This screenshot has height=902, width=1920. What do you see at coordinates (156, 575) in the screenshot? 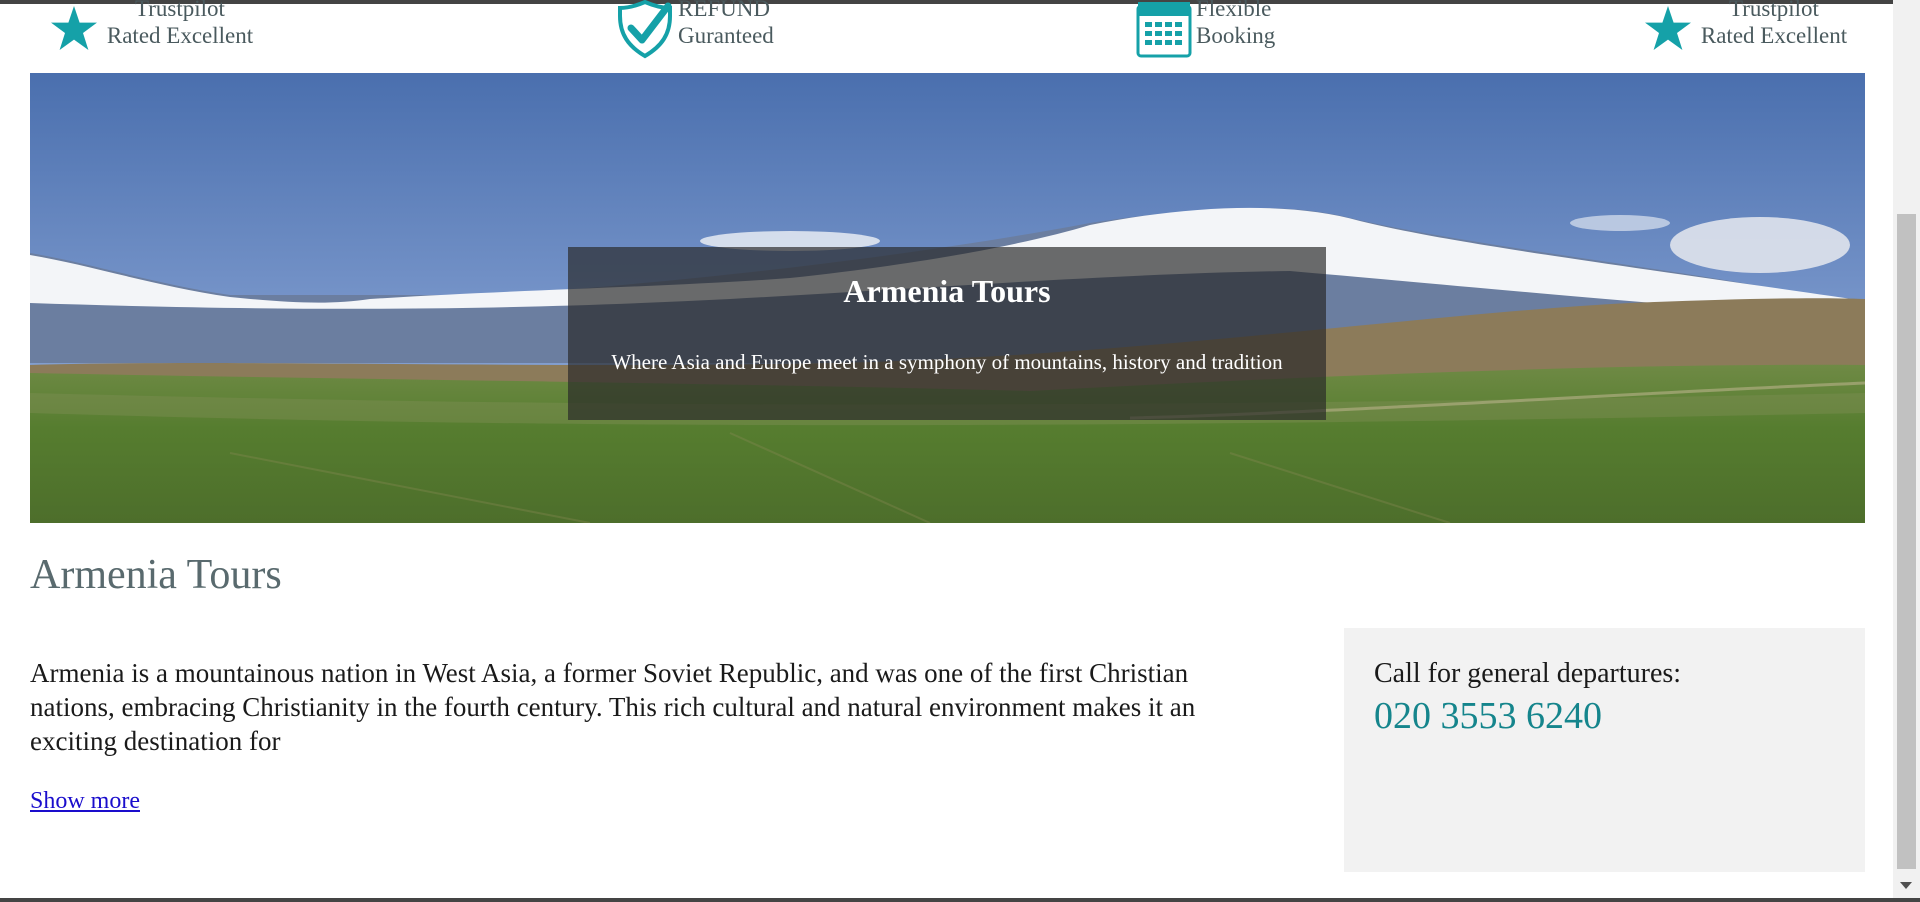
I see `page-title: Armenia Tours` at bounding box center [156, 575].